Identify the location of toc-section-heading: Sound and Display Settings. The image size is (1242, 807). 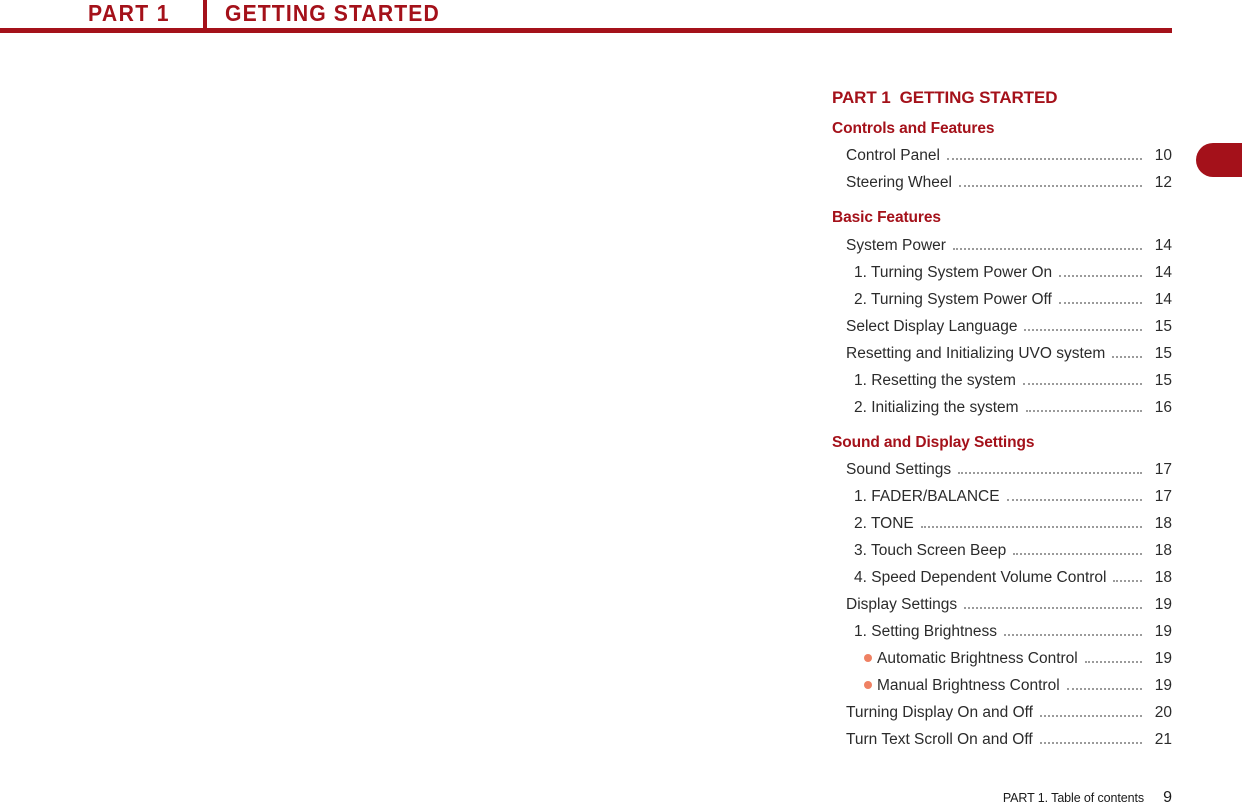
(933, 442).